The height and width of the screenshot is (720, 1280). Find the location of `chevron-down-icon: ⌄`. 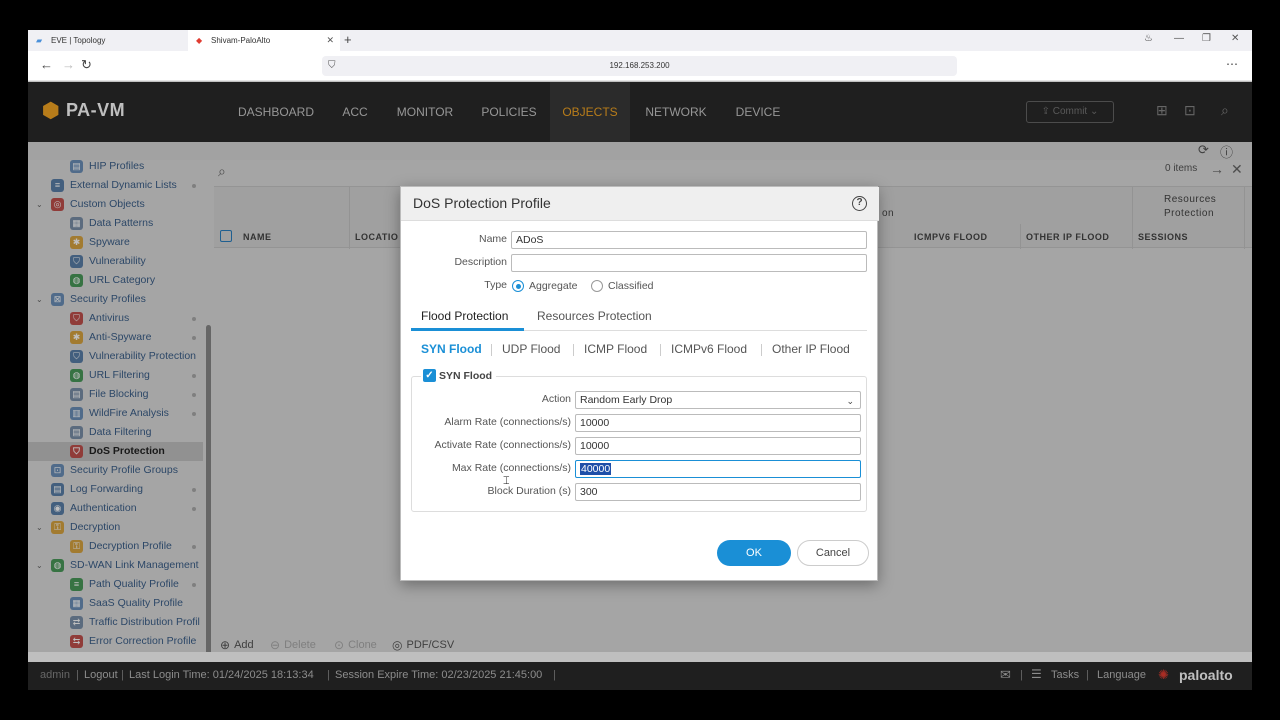

chevron-down-icon: ⌄ is located at coordinates (850, 401).